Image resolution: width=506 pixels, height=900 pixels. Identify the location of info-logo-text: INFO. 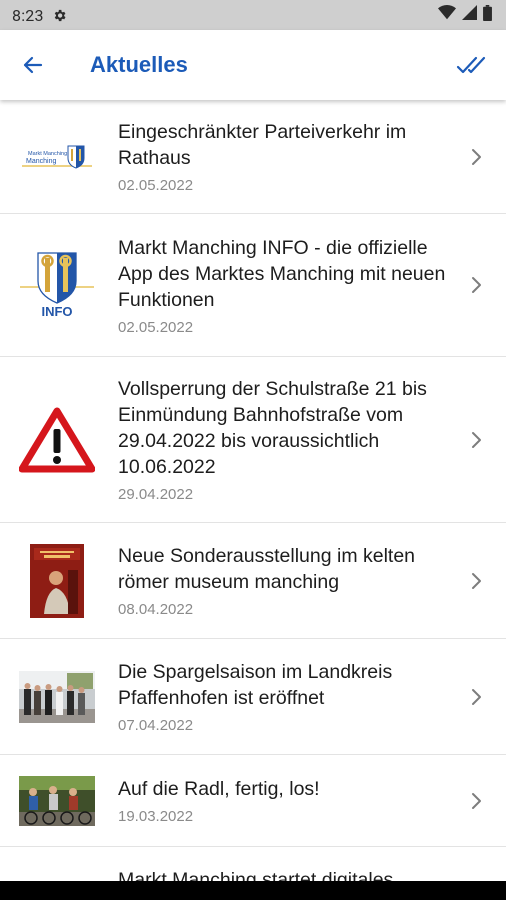
(56, 311).